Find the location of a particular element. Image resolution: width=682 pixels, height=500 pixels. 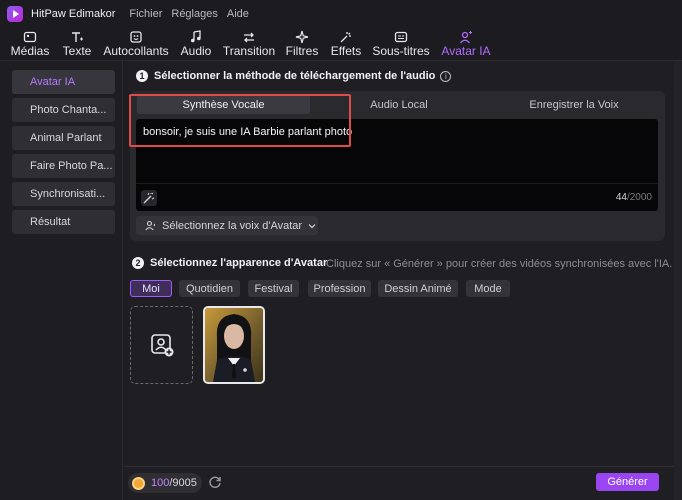

vertical-scrollbar is located at coordinates (678, 280).